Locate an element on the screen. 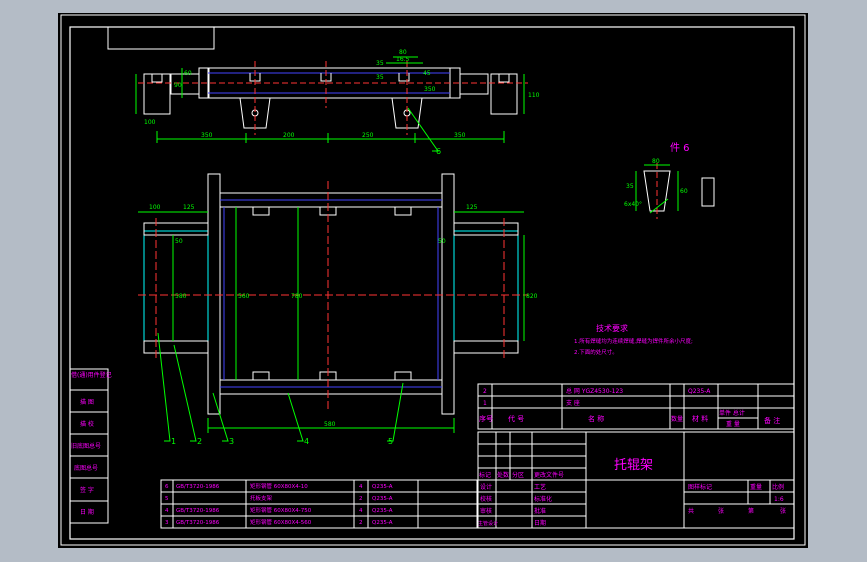  left-strip-label: 借(通)用件登记 is located at coordinates (91, 375).